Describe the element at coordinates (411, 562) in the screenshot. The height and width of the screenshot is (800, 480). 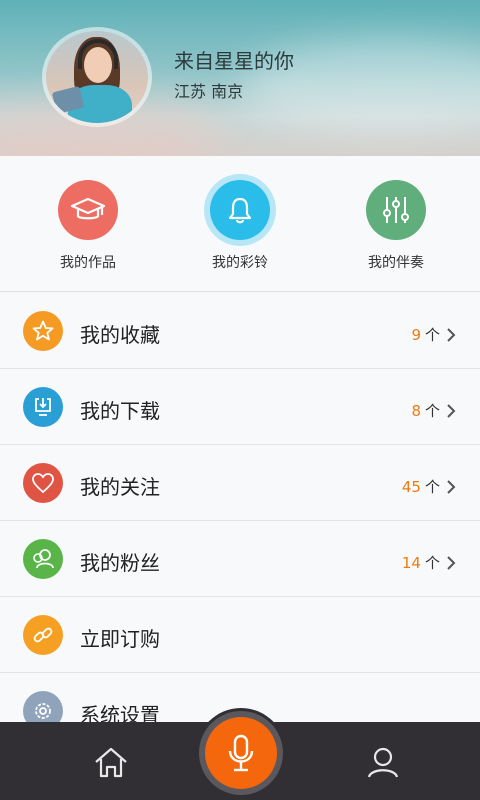
I see `count-value: 14` at that location.